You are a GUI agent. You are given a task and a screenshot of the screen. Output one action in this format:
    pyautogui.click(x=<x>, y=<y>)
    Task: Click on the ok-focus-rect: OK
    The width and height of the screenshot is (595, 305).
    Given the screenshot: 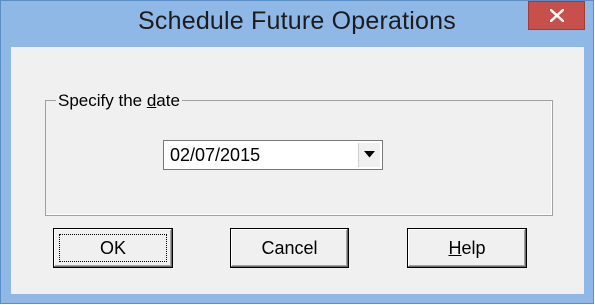 What is the action you would take?
    pyautogui.click(x=113, y=248)
    